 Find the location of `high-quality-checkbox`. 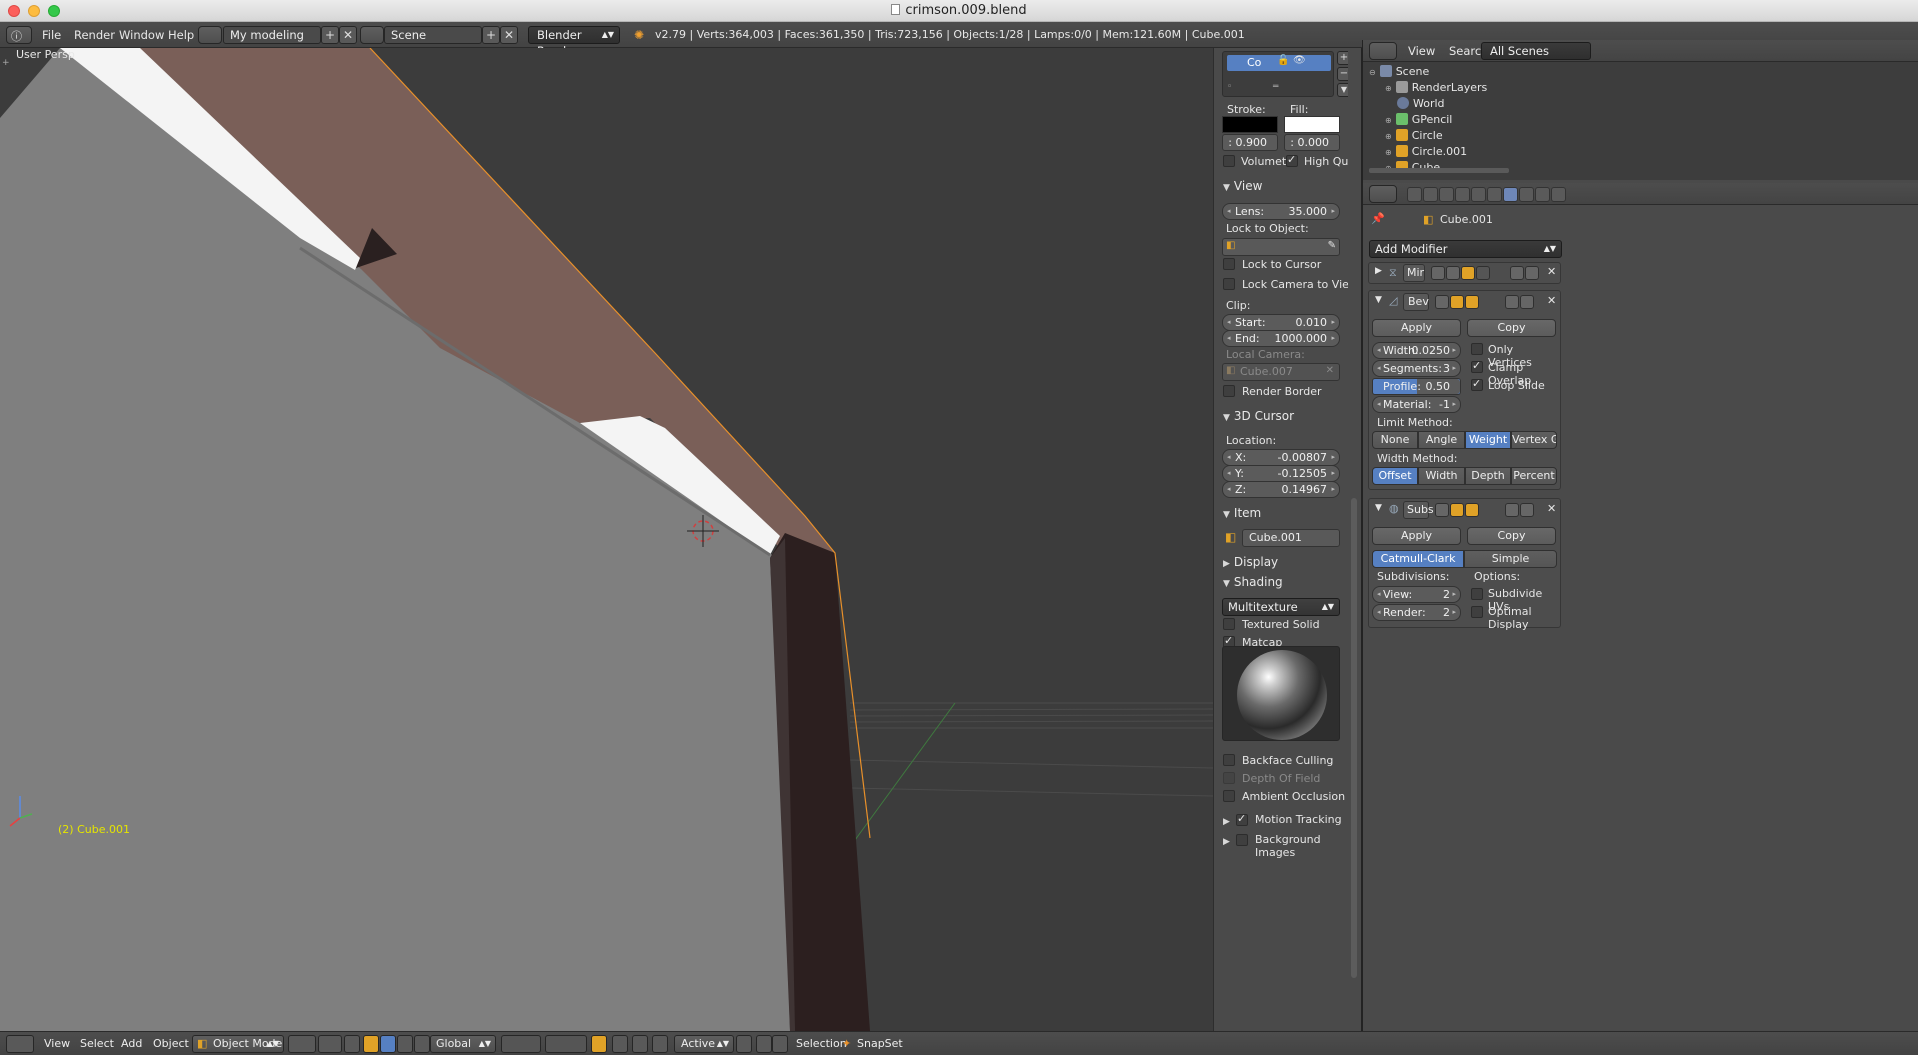

high-quality-checkbox is located at coordinates (1292, 160).